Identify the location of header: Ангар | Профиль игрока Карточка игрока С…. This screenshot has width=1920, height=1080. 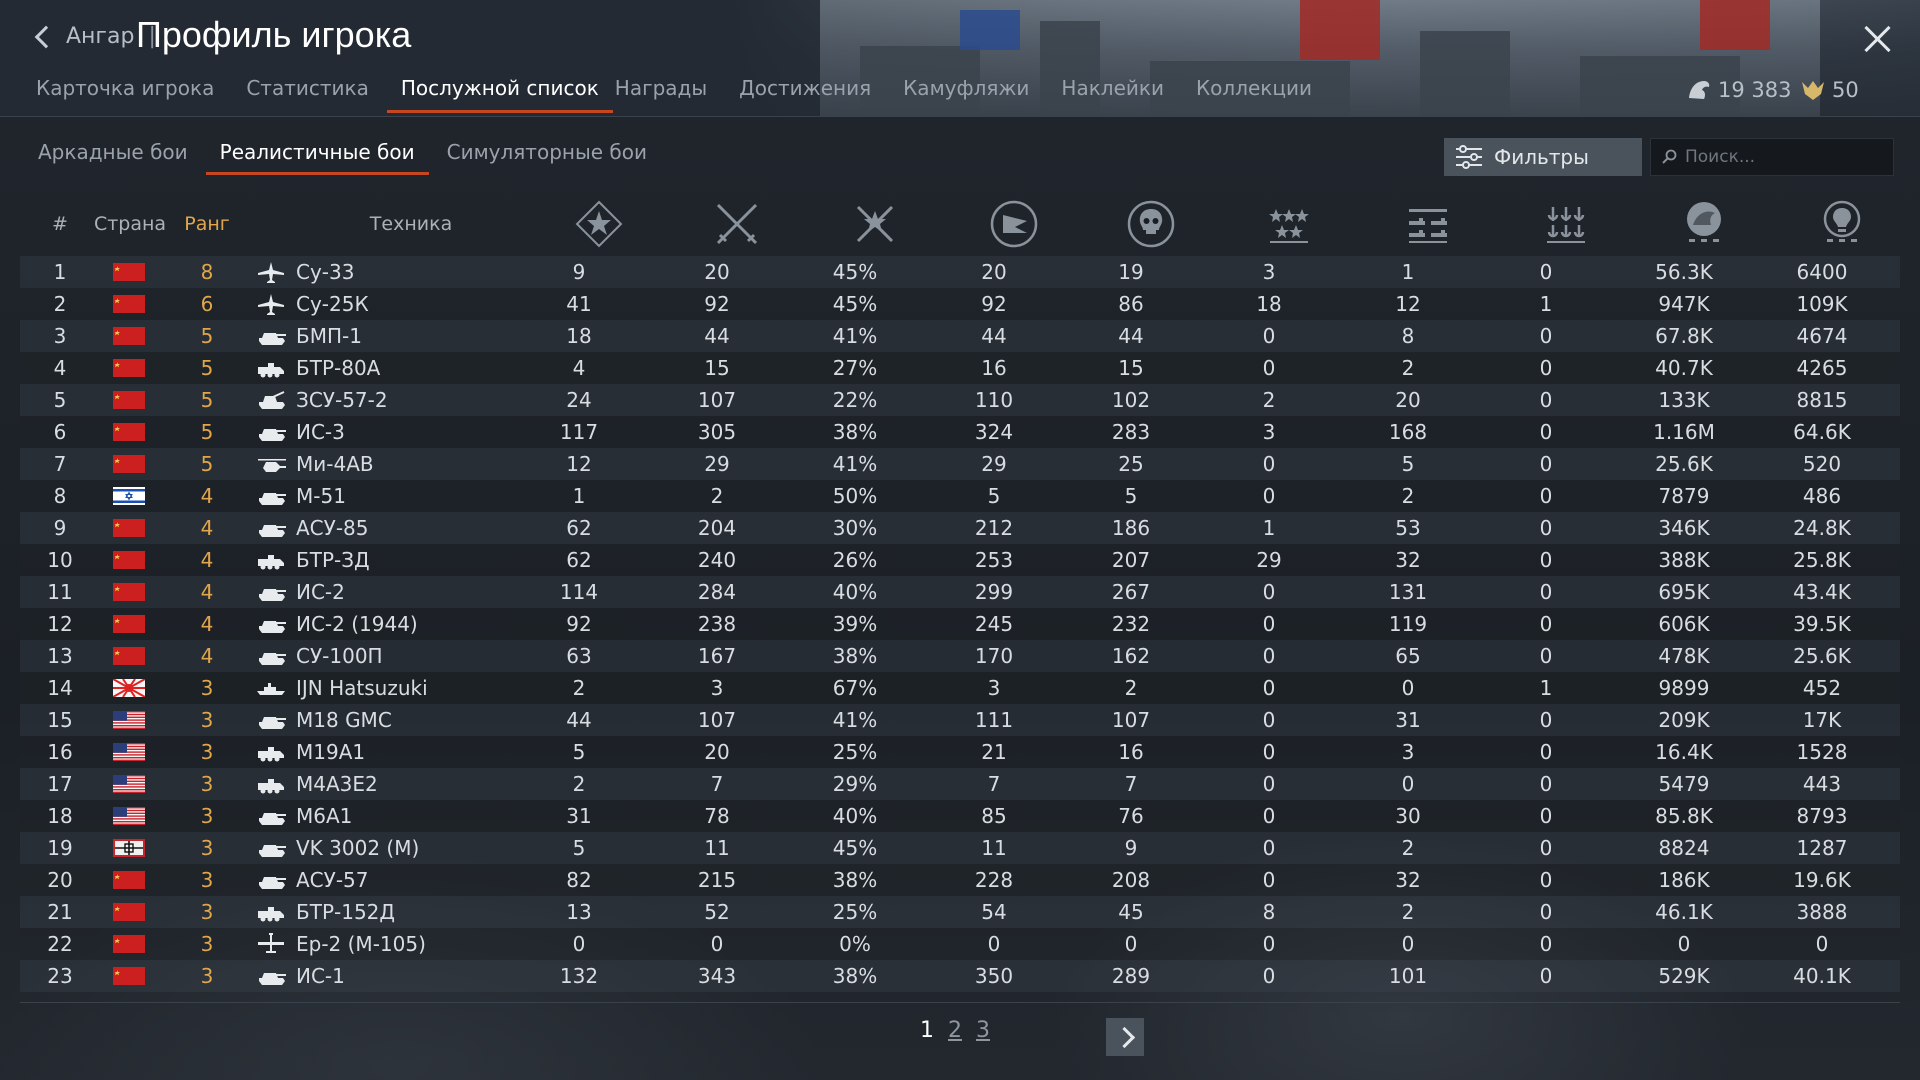
(960, 58).